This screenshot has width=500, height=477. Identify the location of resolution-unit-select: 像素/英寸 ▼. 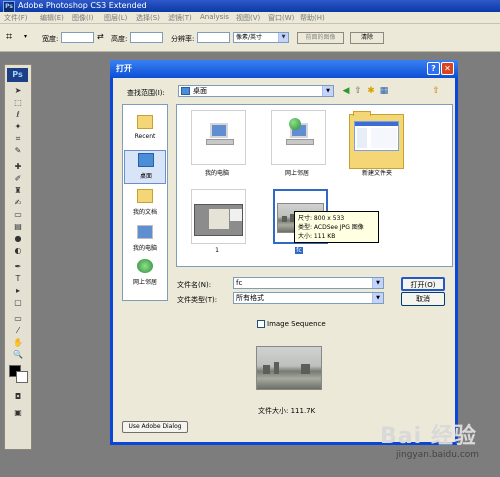
(261, 37).